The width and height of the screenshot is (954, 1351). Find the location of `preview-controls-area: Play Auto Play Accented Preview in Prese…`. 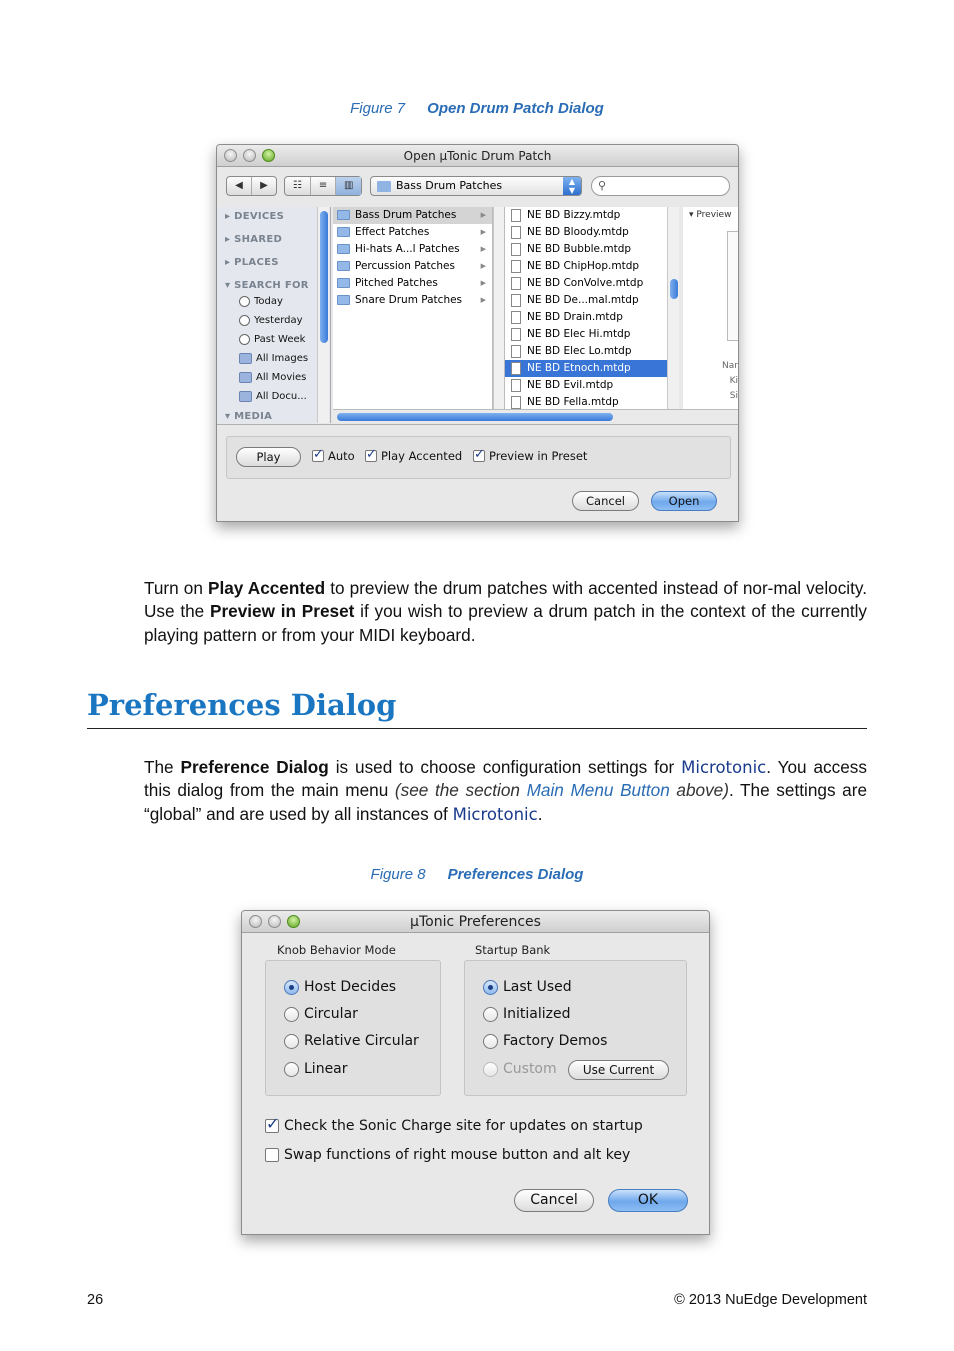

preview-controls-area: Play Auto Play Accented Preview in Prese… is located at coordinates (477, 472).